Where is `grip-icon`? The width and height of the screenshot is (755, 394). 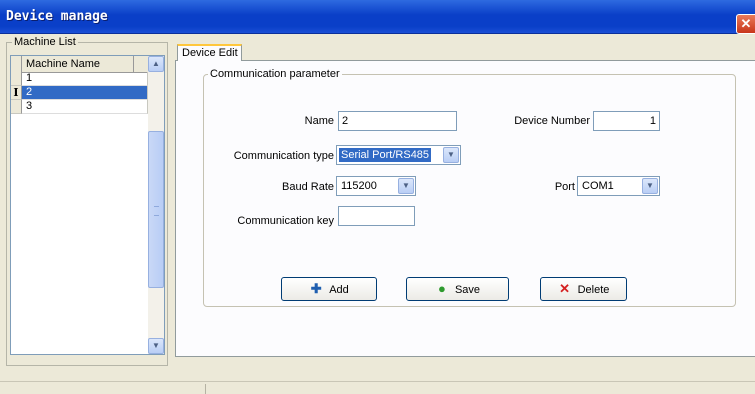 grip-icon is located at coordinates (156, 211).